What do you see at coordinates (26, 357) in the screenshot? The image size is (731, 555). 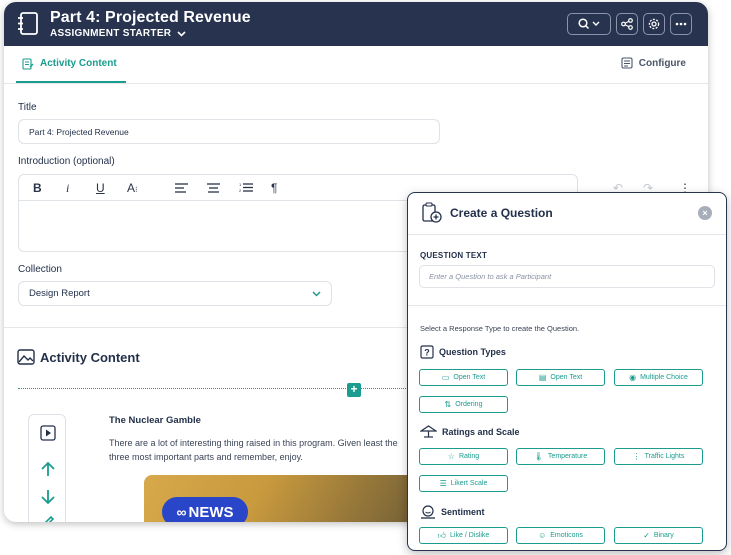 I see `image-icon` at bounding box center [26, 357].